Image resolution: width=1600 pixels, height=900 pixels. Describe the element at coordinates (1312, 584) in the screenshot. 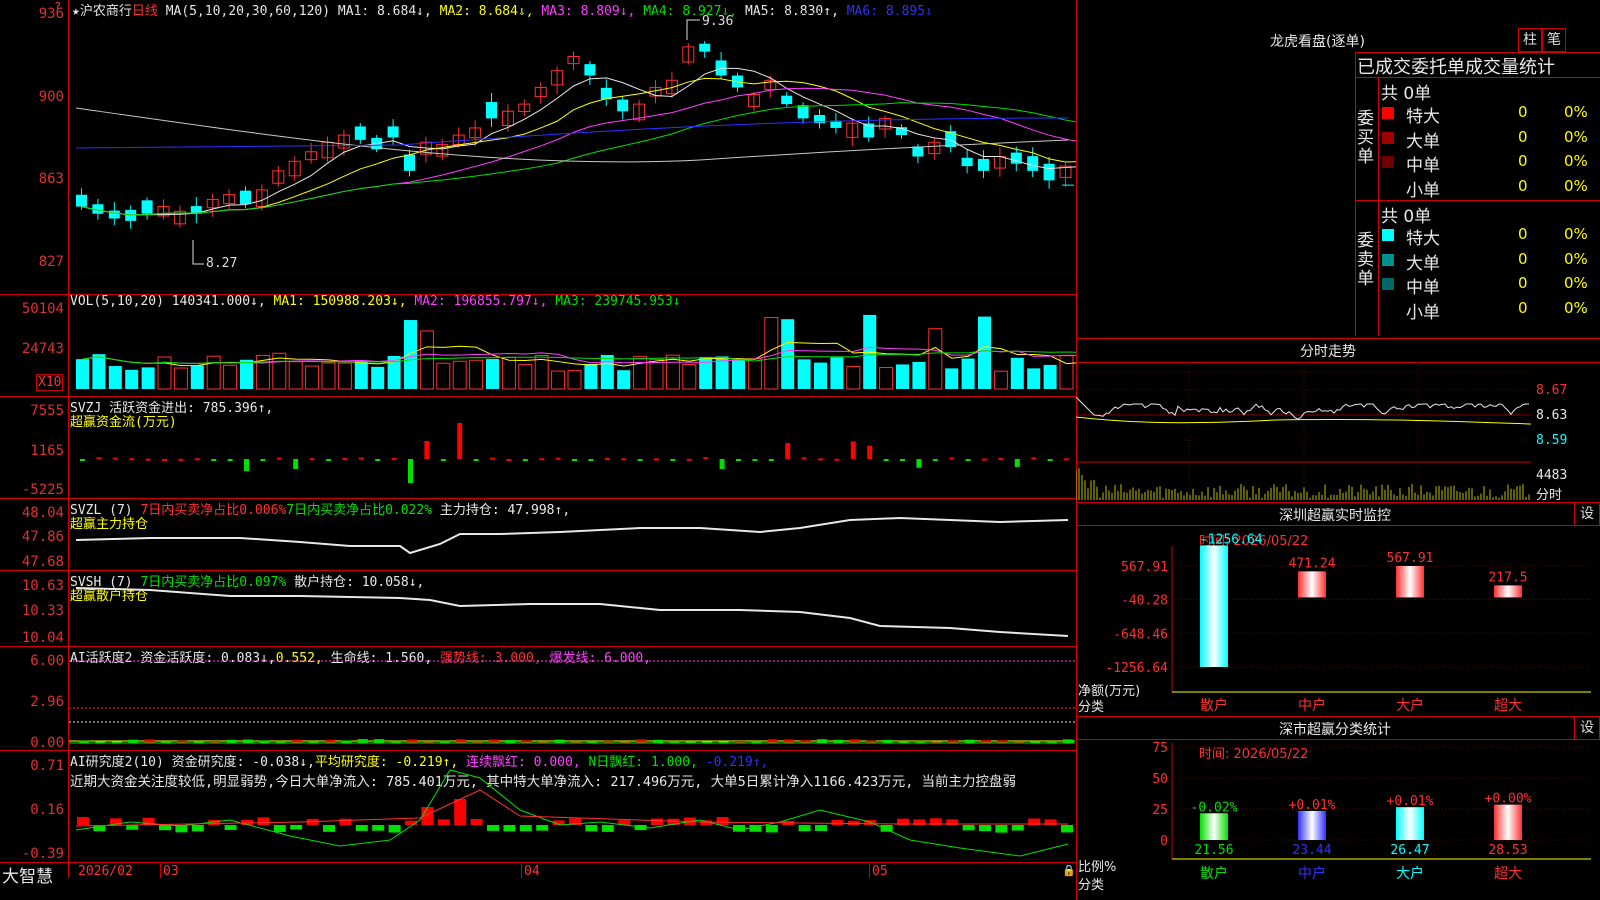

I see `monitor-bar` at that location.